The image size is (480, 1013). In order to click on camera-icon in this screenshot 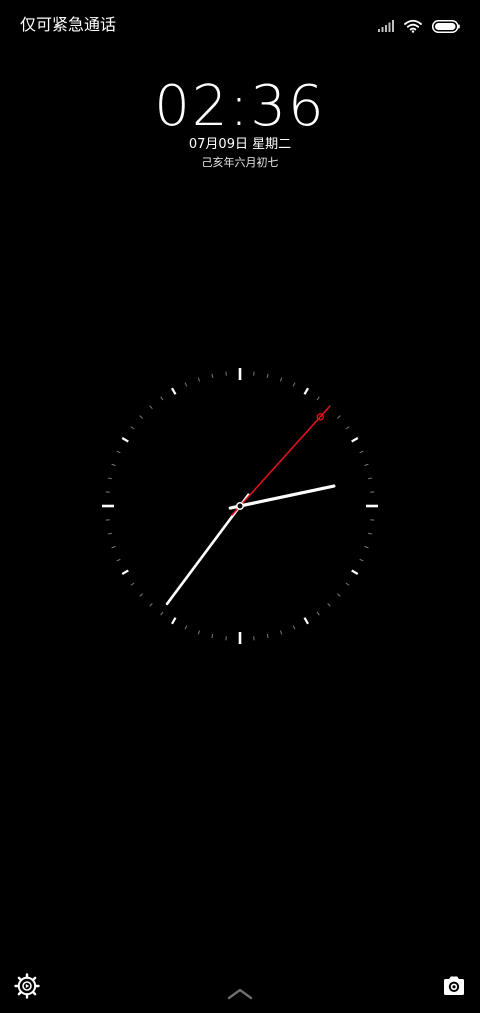, I will do `click(454, 986)`.